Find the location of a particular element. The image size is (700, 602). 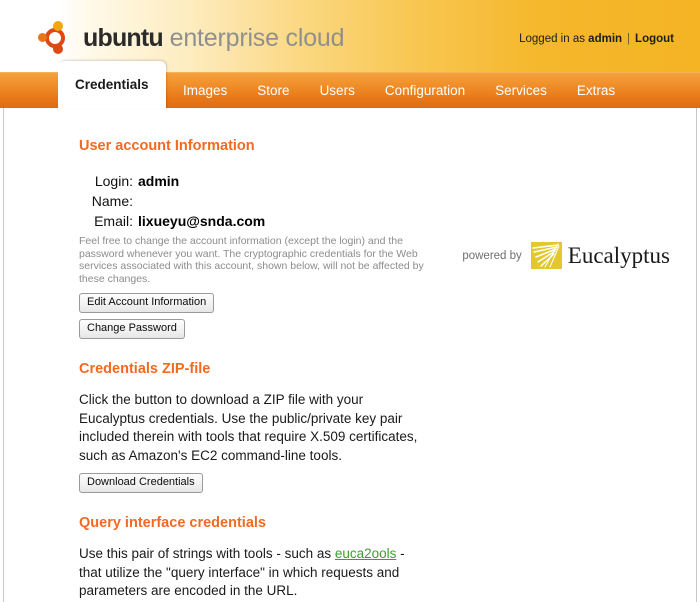

session-status: Logged in as admin | Logout is located at coordinates (596, 39).